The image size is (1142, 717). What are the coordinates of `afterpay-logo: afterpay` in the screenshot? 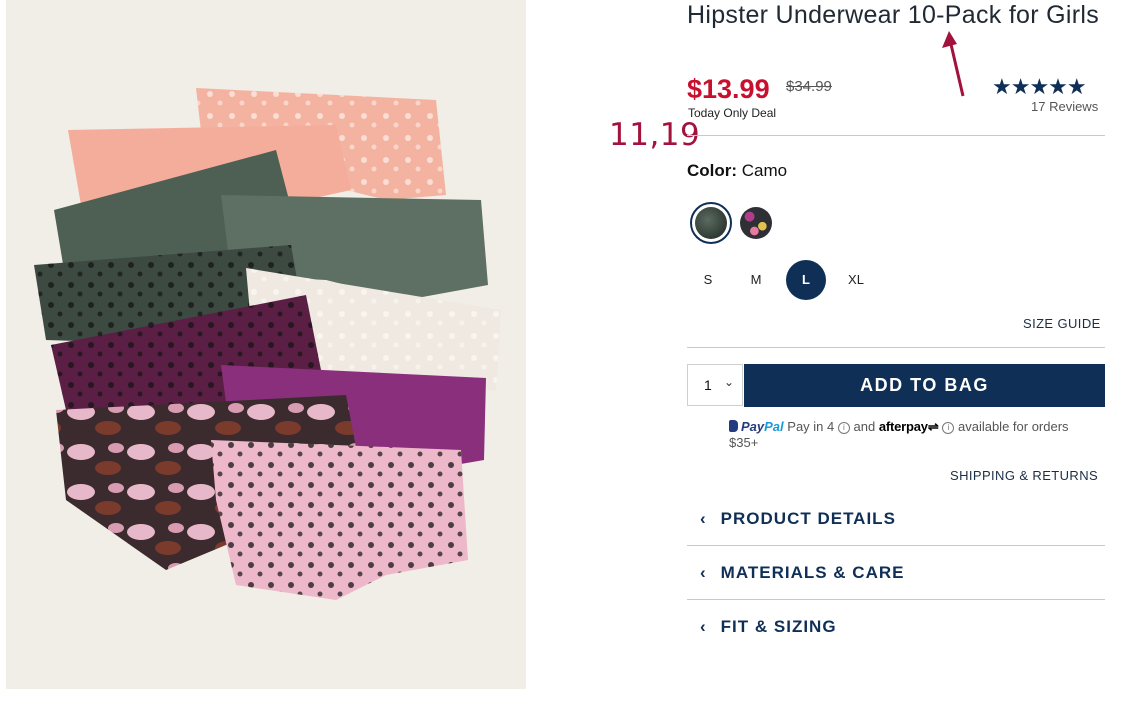 It's located at (903, 426).